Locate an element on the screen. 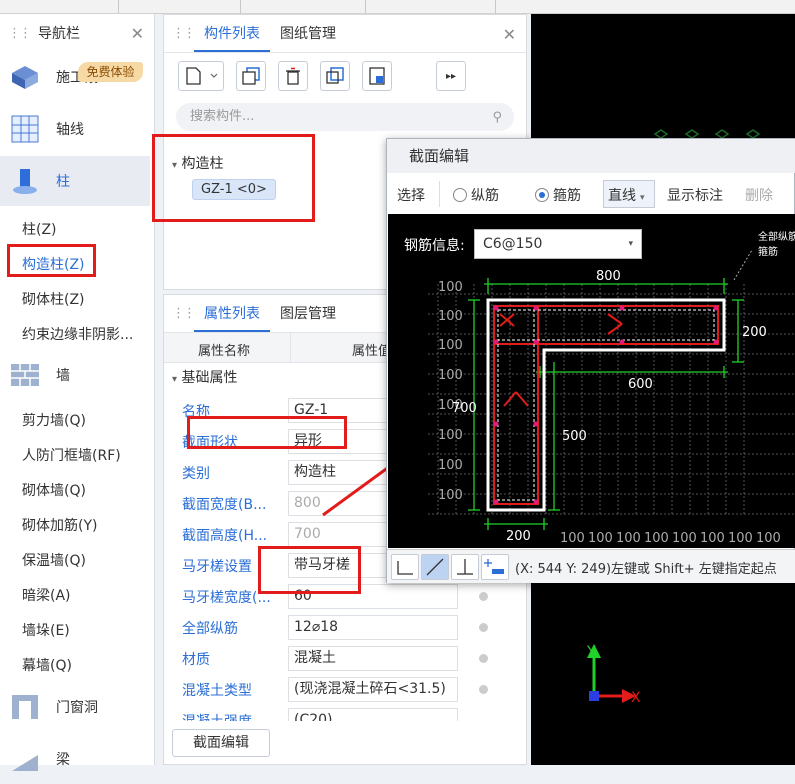 The width and height of the screenshot is (795, 784). highlight-box-component is located at coordinates (233, 178).